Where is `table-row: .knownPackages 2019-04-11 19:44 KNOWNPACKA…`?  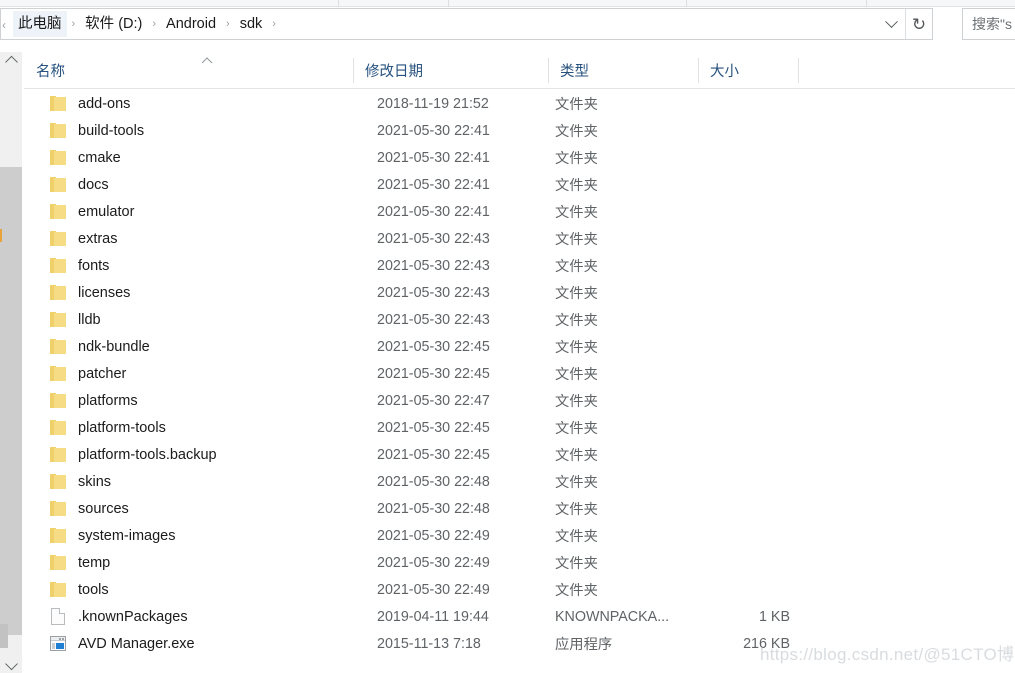 table-row: .knownPackages 2019-04-11 19:44 KNOWNPACKA… is located at coordinates (519, 616).